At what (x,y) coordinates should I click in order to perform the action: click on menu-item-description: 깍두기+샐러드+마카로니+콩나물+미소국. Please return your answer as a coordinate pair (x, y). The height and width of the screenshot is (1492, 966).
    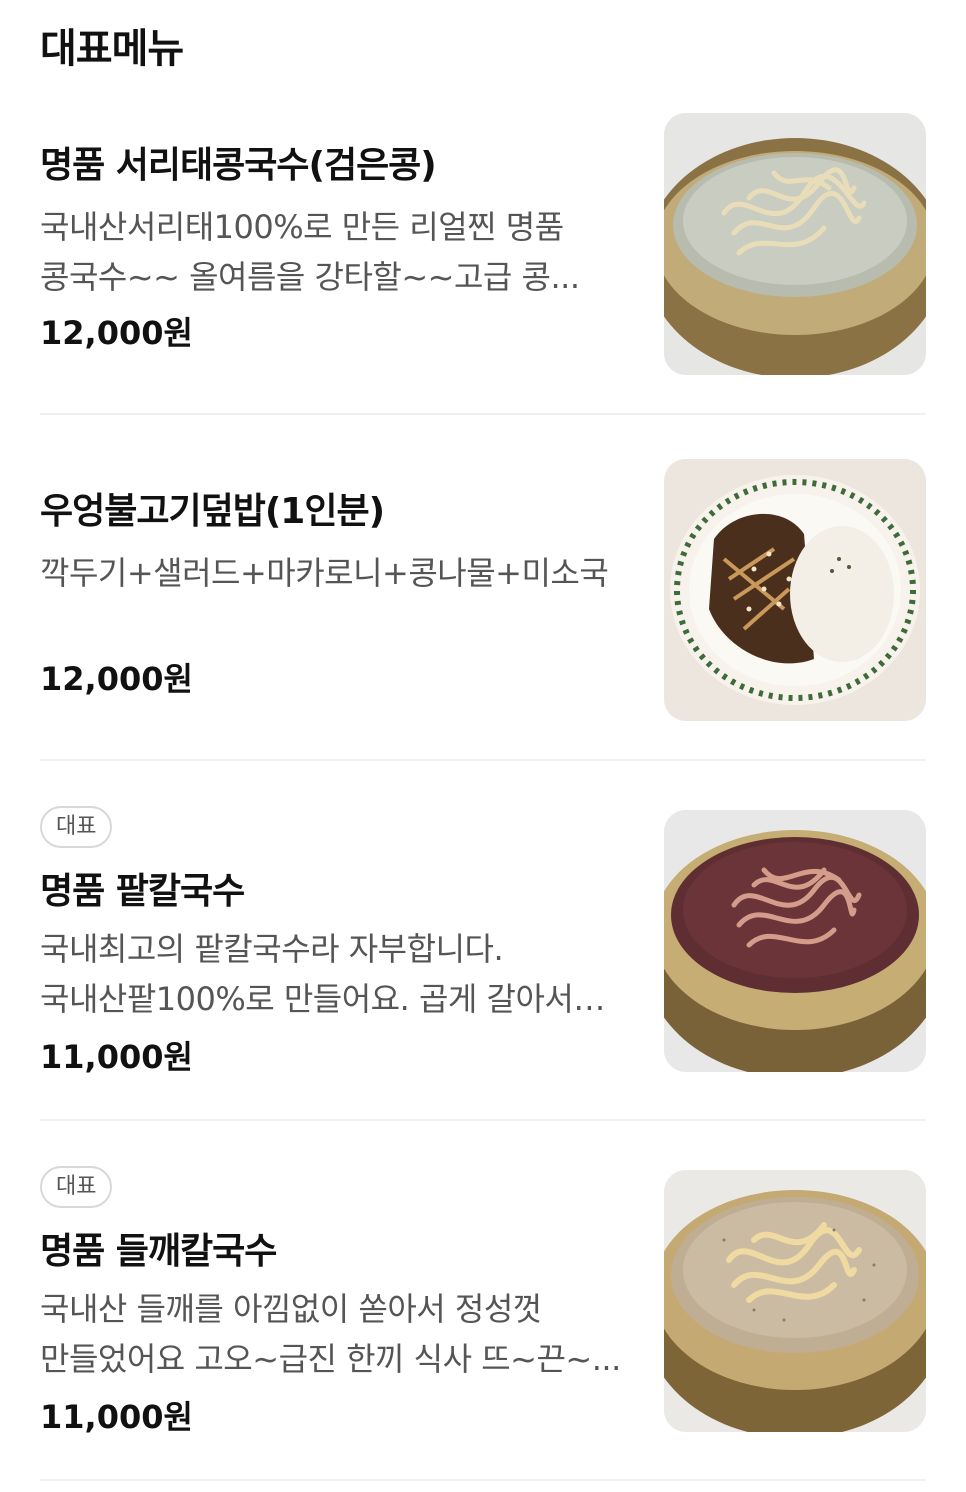
    Looking at the image, I should click on (324, 573).